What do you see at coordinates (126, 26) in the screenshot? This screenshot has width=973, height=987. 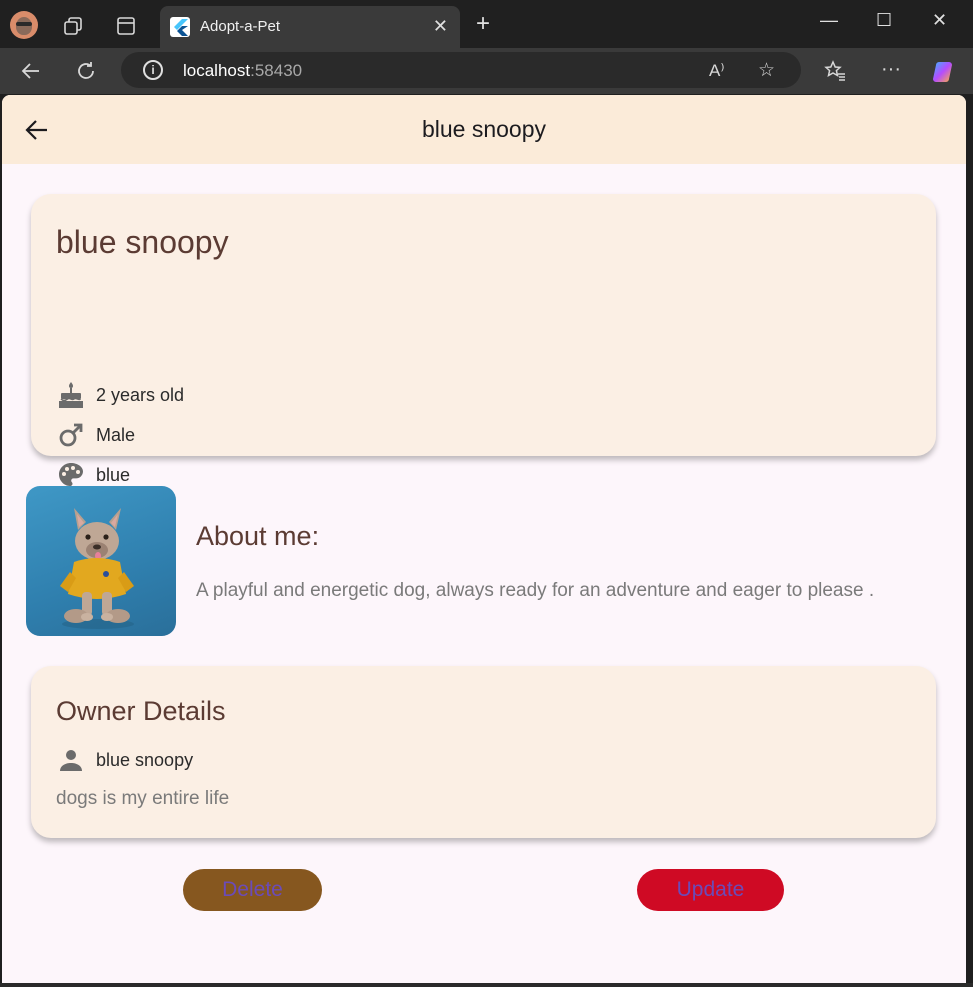 I see `tab-actions-icon` at bounding box center [126, 26].